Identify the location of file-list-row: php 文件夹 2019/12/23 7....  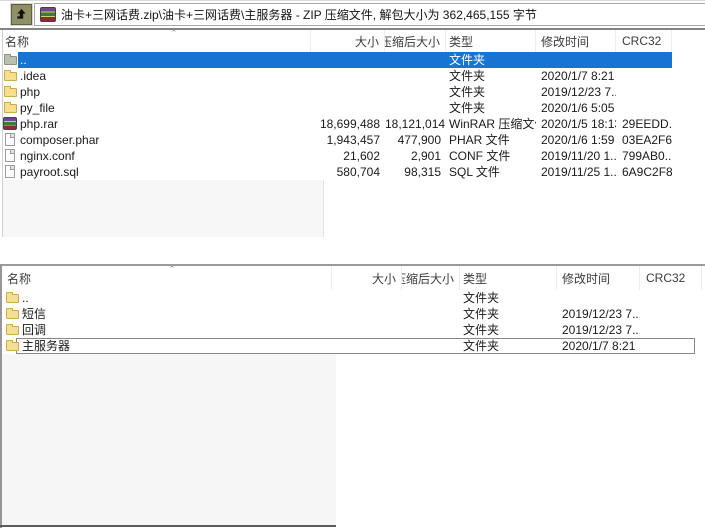
(336, 92).